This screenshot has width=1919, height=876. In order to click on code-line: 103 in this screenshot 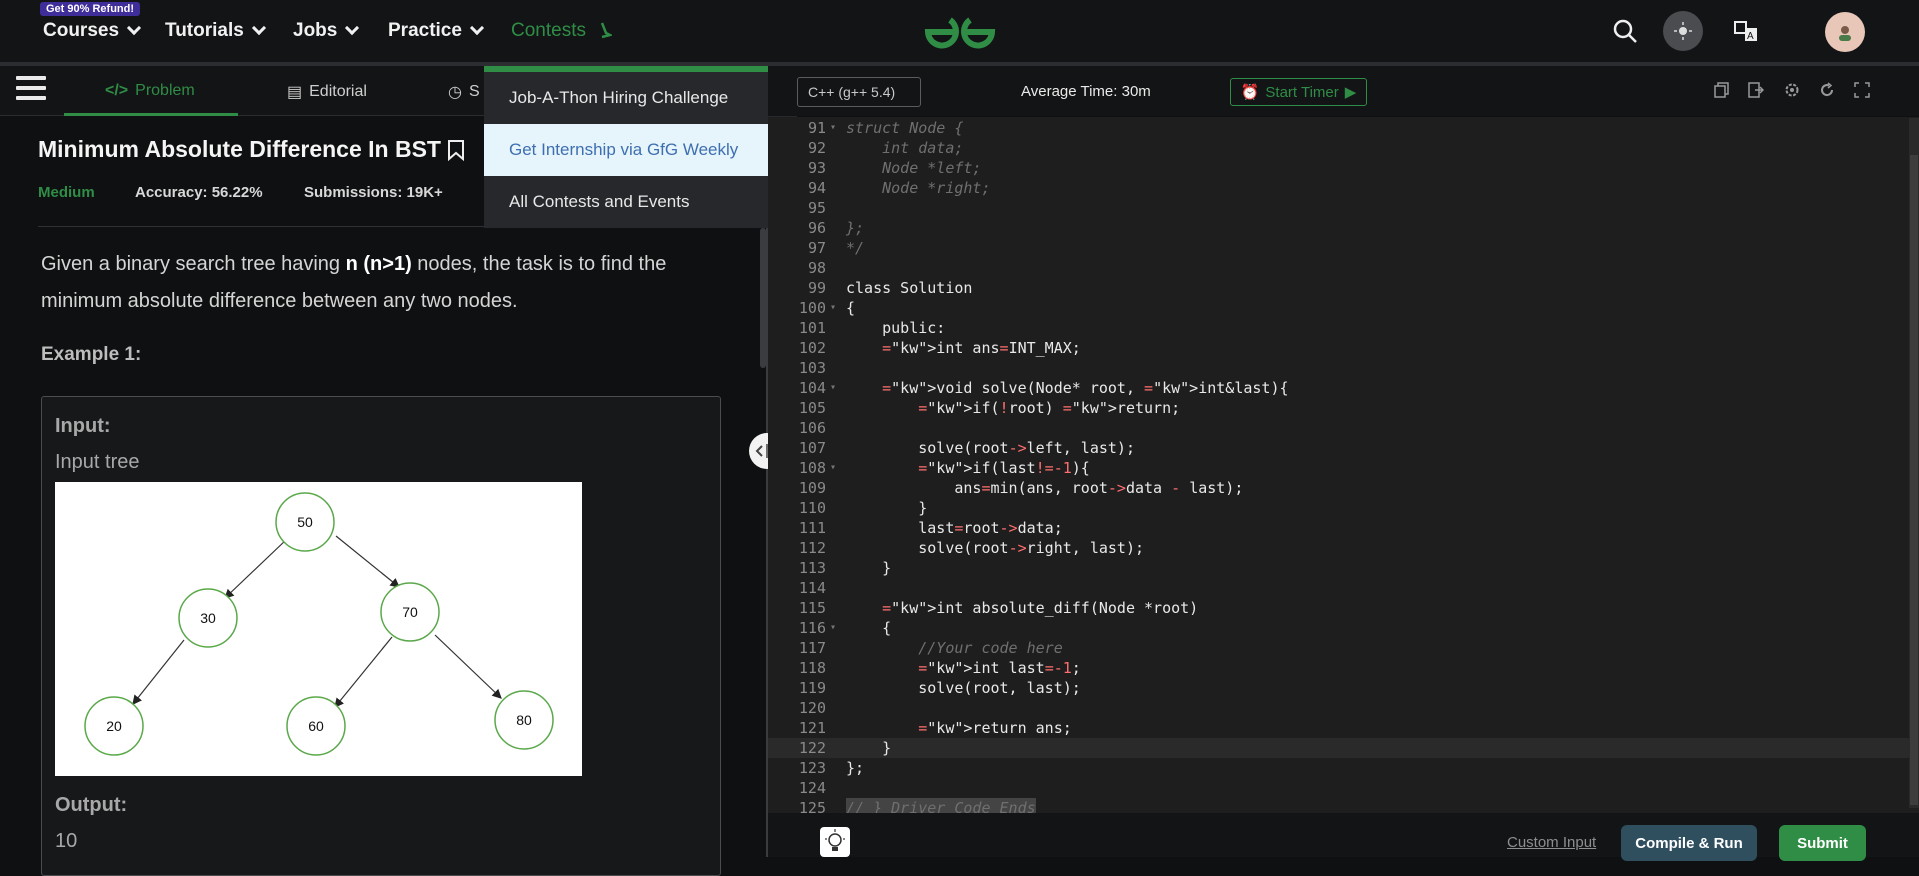, I will do `click(1339, 368)`.